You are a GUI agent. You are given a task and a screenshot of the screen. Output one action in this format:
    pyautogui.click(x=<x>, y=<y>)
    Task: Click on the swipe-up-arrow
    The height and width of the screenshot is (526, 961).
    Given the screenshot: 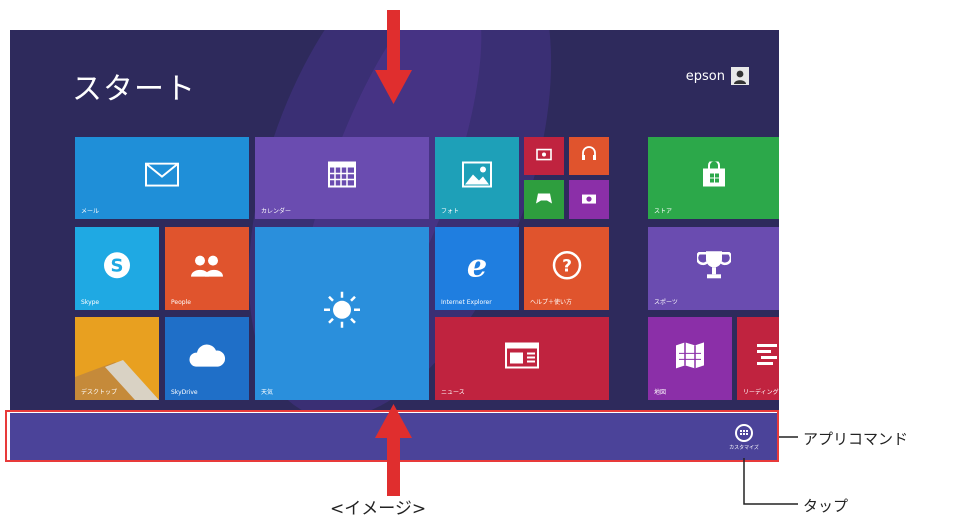 What is the action you would take?
    pyautogui.click(x=393, y=450)
    